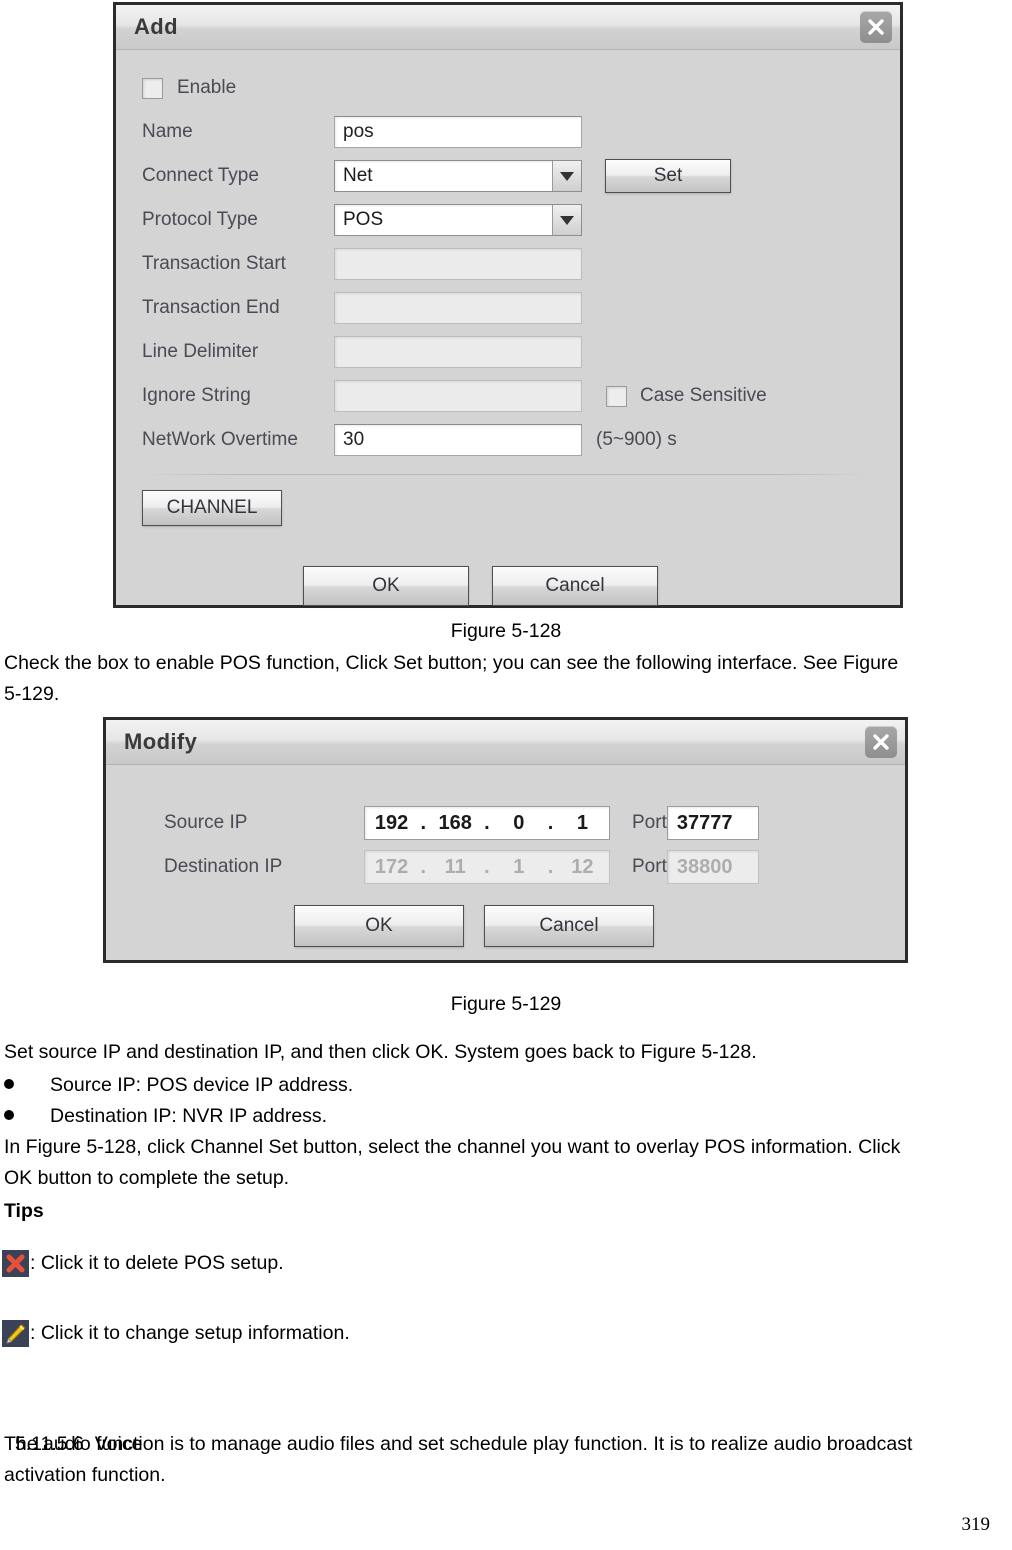 This screenshot has height=1550, width=1012. Describe the element at coordinates (649, 822) in the screenshot. I see `source-port-label: Port` at that location.